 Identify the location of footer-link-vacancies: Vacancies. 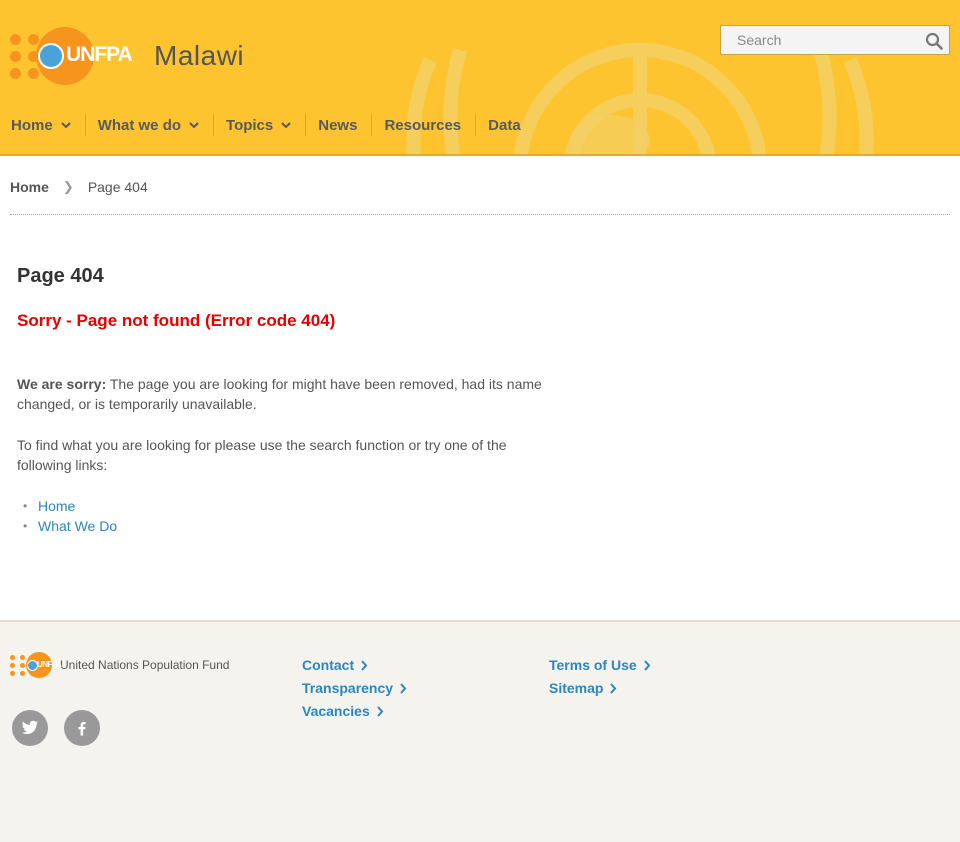
(354, 711).